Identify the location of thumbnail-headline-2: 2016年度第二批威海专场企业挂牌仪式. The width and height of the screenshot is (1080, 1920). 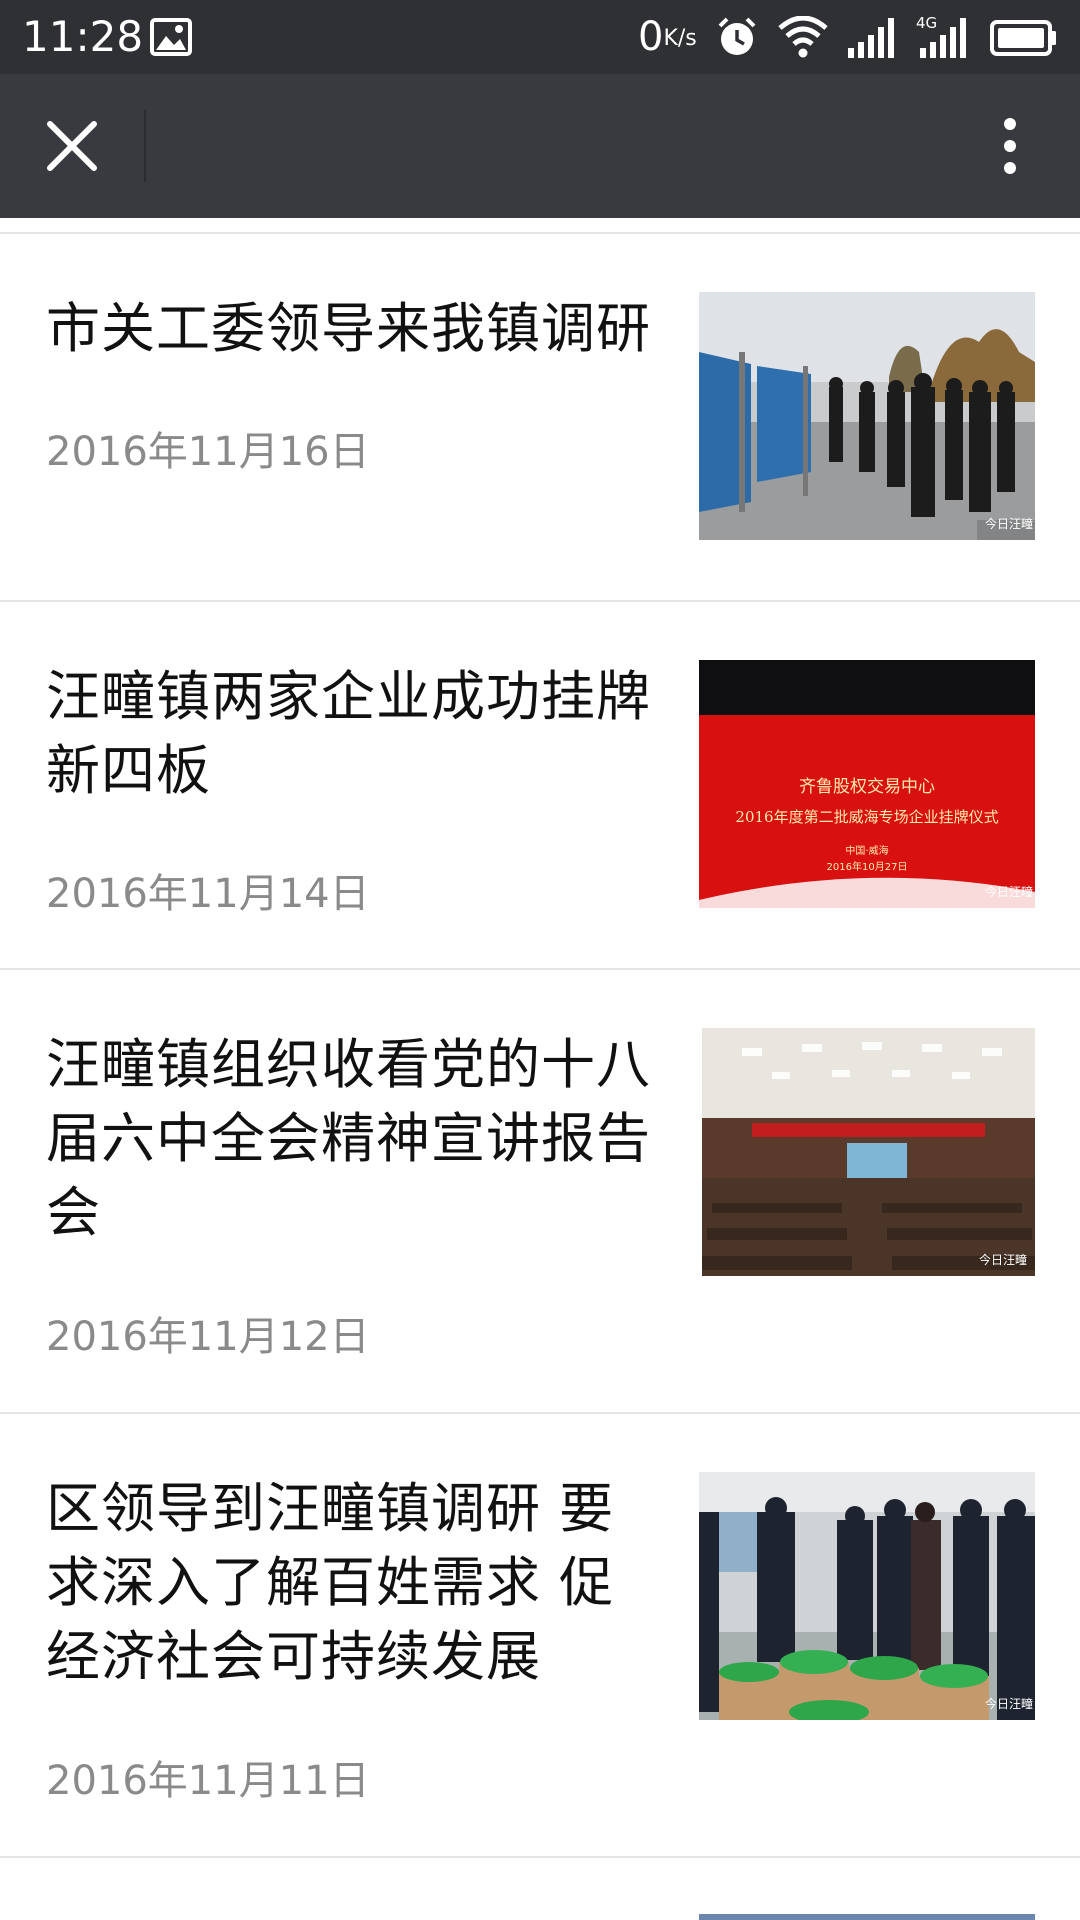
(867, 817).